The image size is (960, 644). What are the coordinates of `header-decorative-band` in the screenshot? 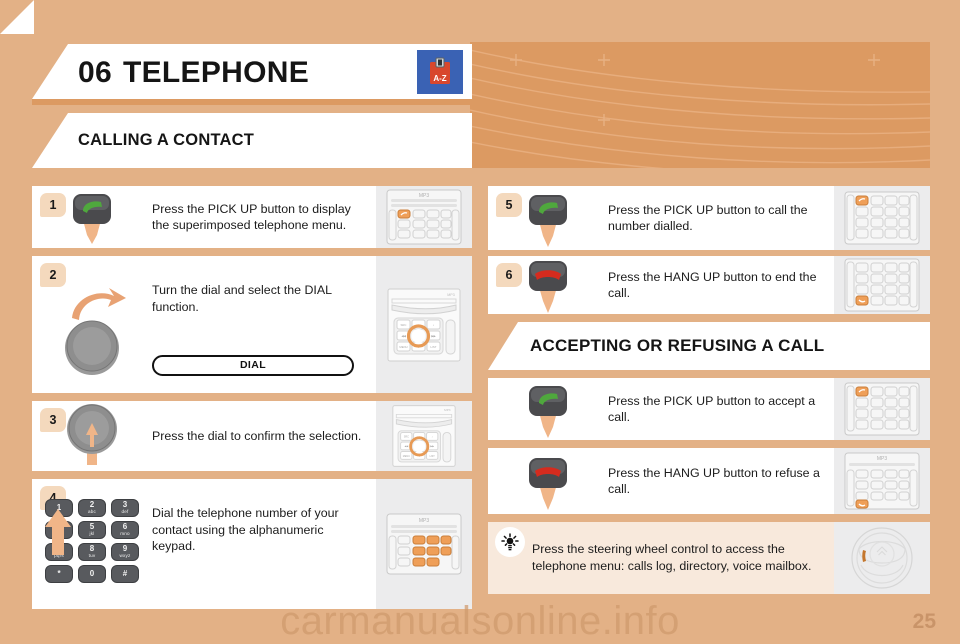 It's located at (700, 105).